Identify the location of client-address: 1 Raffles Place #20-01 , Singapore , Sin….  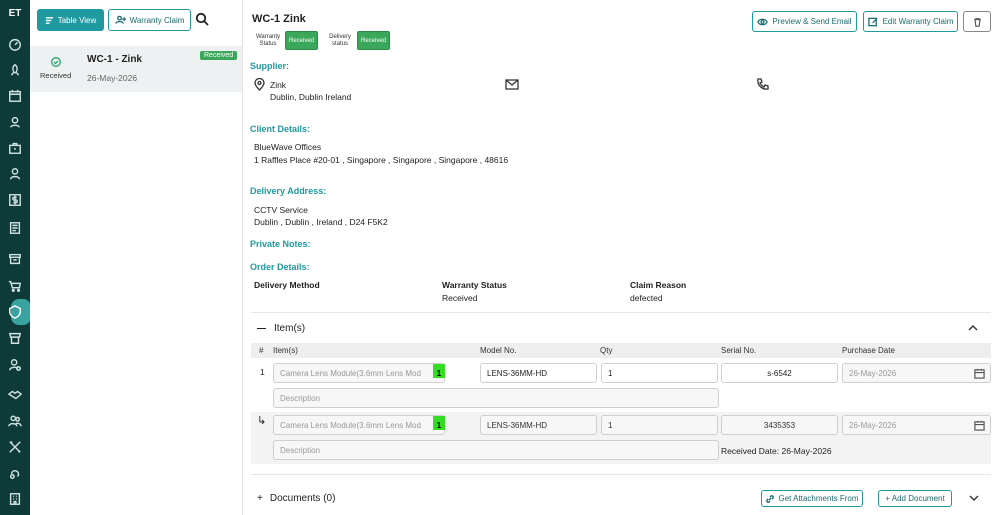
(381, 160).